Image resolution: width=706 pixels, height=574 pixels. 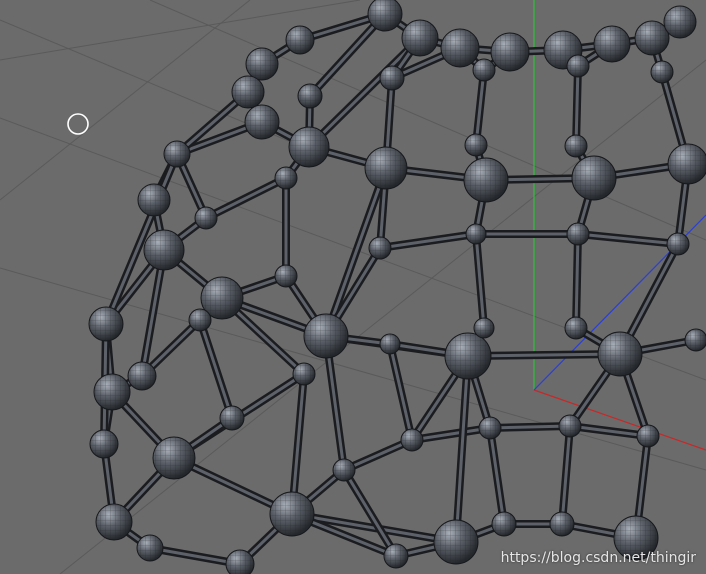 I want to click on cursor-ring-icon, so click(x=78, y=124).